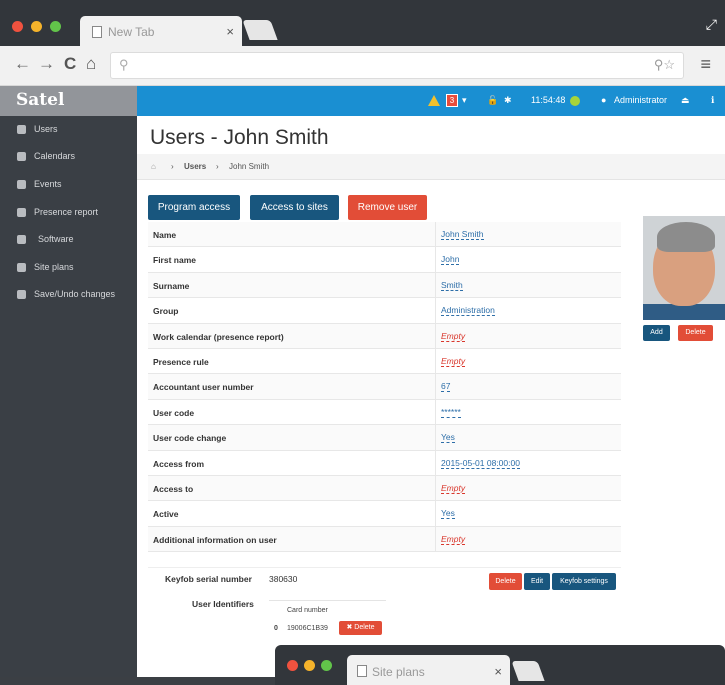 The width and height of the screenshot is (725, 685). Describe the element at coordinates (21, 184) in the screenshot. I see `events-icon` at that location.